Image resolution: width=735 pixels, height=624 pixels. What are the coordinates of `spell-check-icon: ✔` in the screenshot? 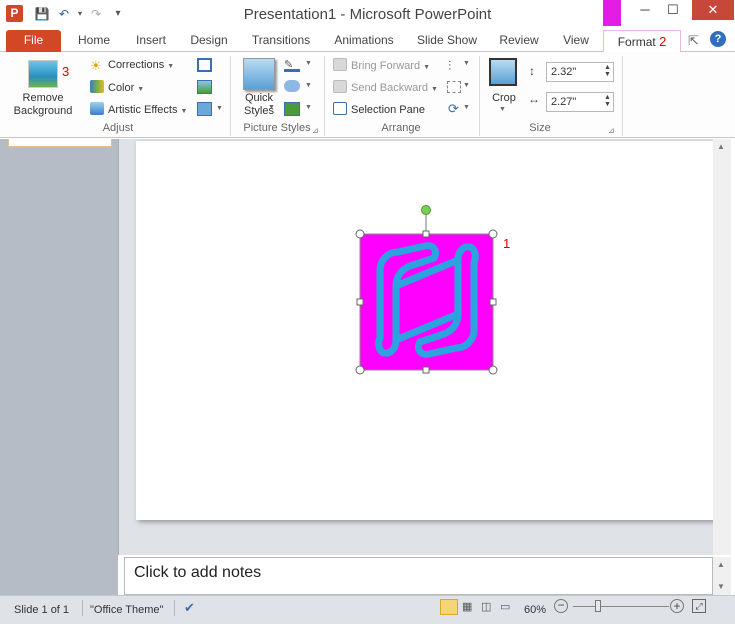 It's located at (189, 608).